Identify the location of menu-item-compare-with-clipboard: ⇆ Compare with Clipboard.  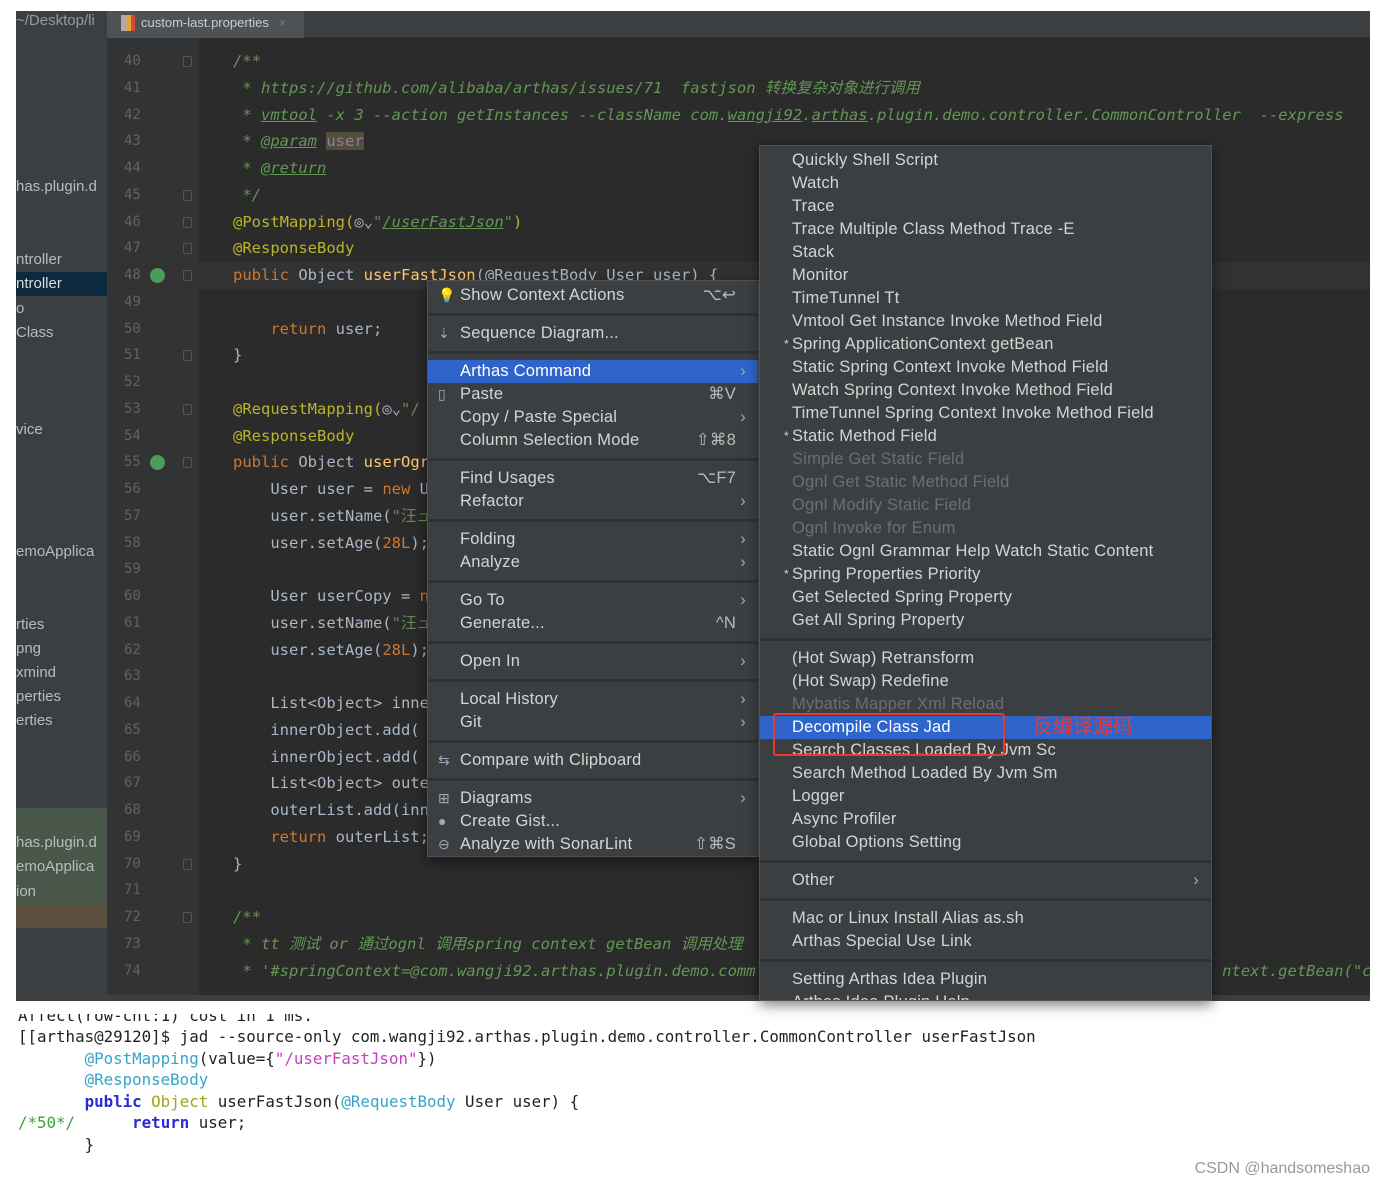
(593, 760).